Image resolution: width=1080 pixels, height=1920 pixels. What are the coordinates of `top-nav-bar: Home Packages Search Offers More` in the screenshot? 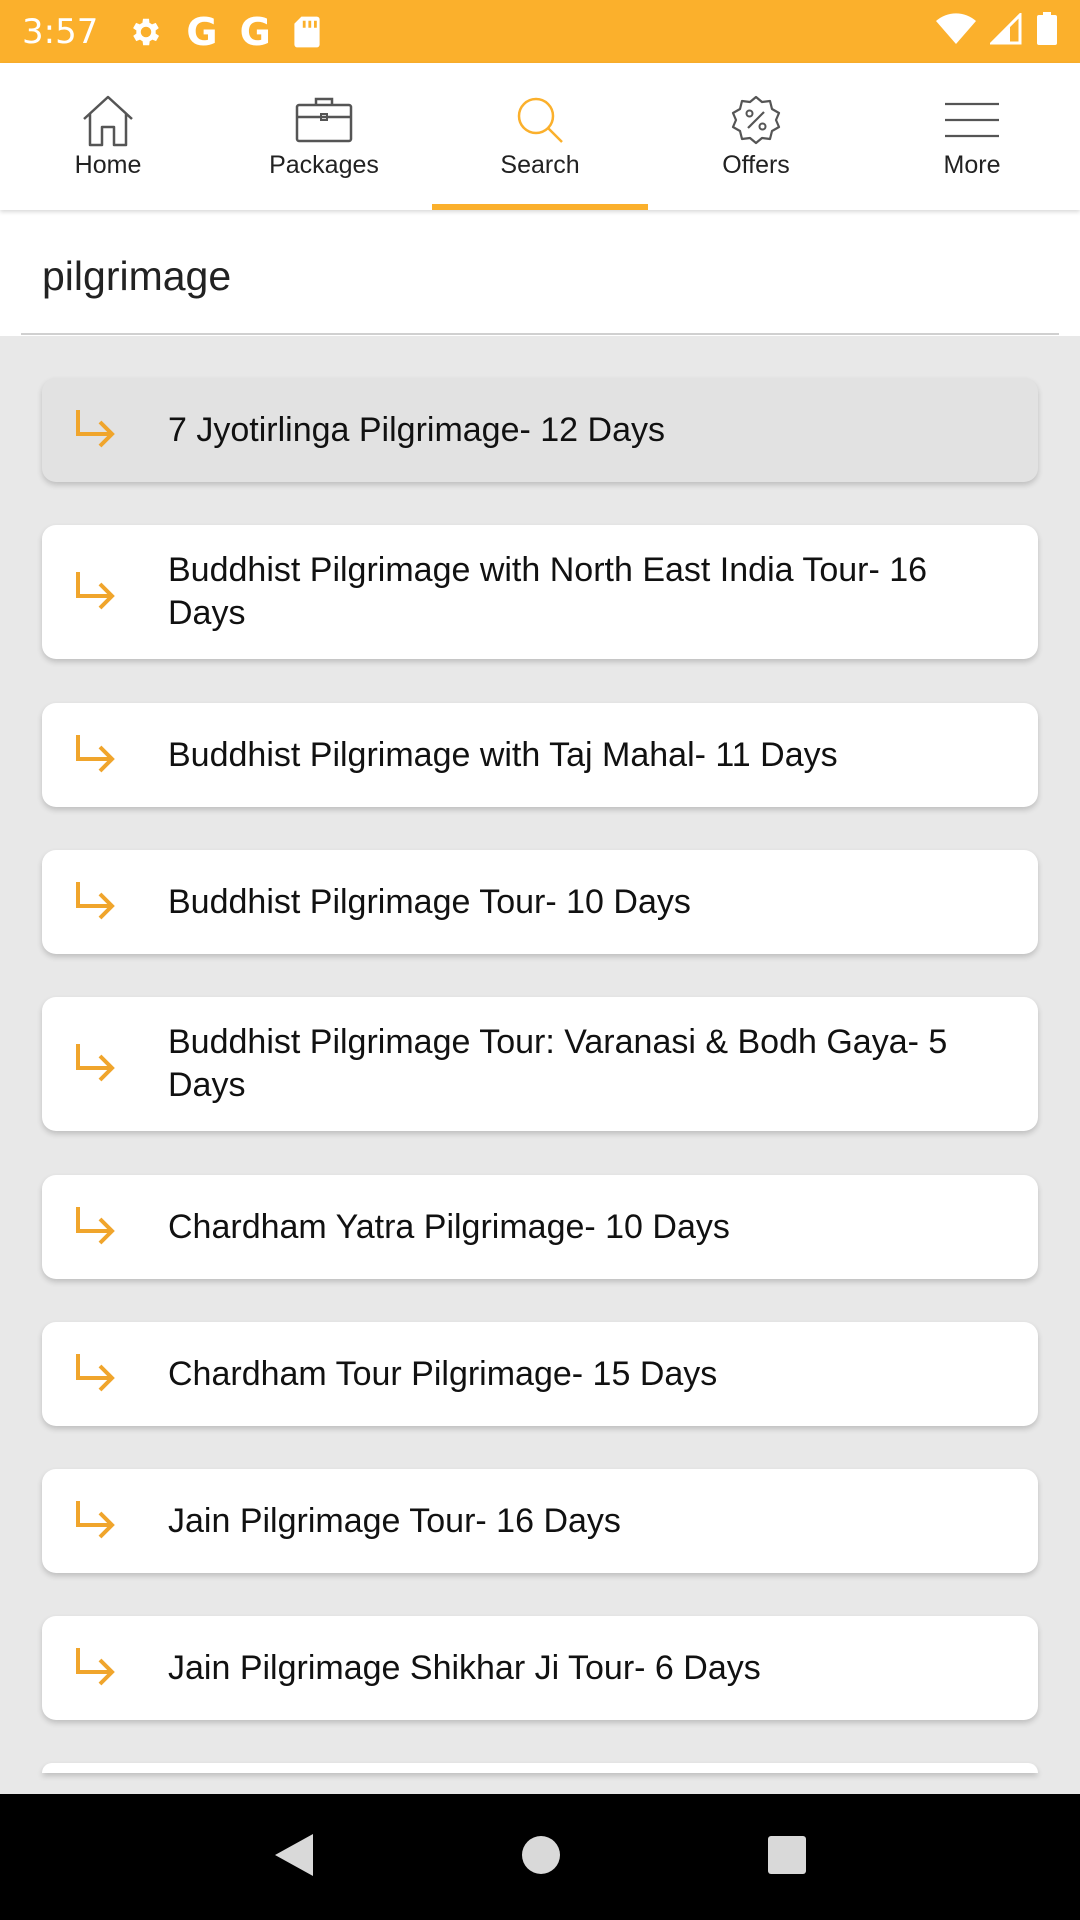 It's located at (540, 136).